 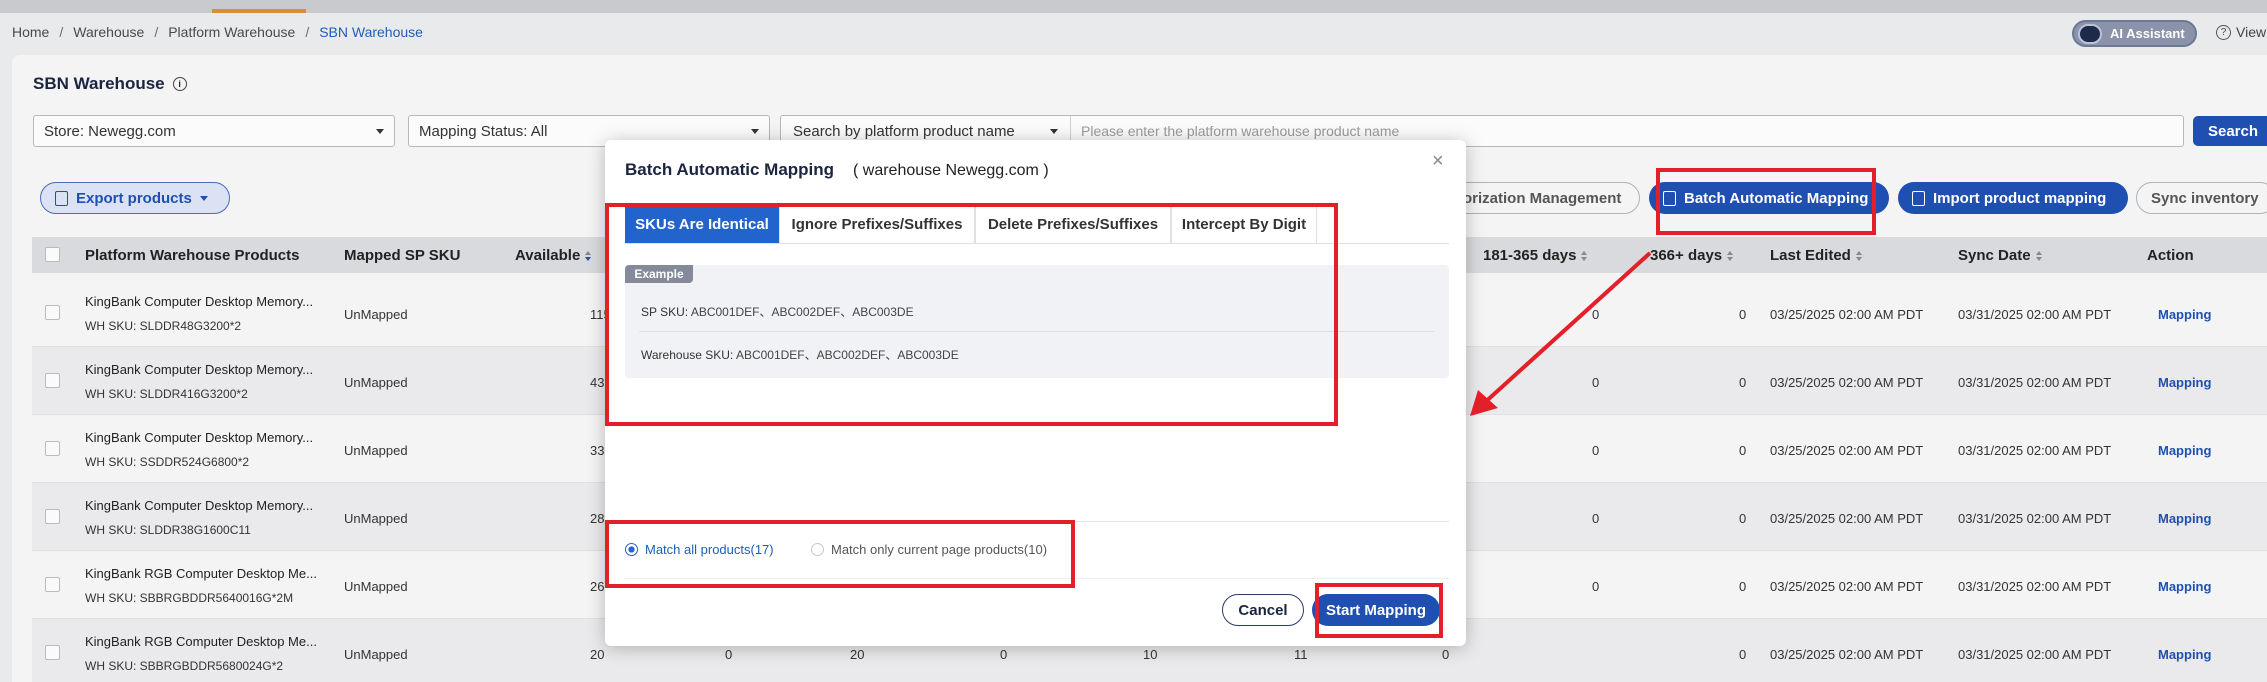 I want to click on annotation-arrow, so click(x=1561, y=333).